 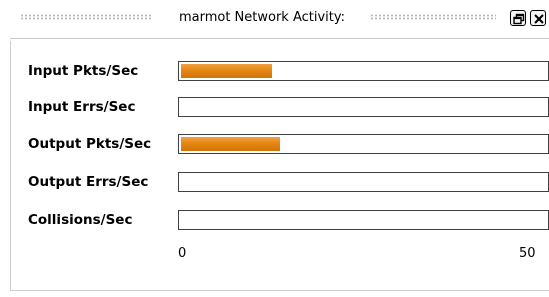 I want to click on restore-button, so click(x=518, y=18).